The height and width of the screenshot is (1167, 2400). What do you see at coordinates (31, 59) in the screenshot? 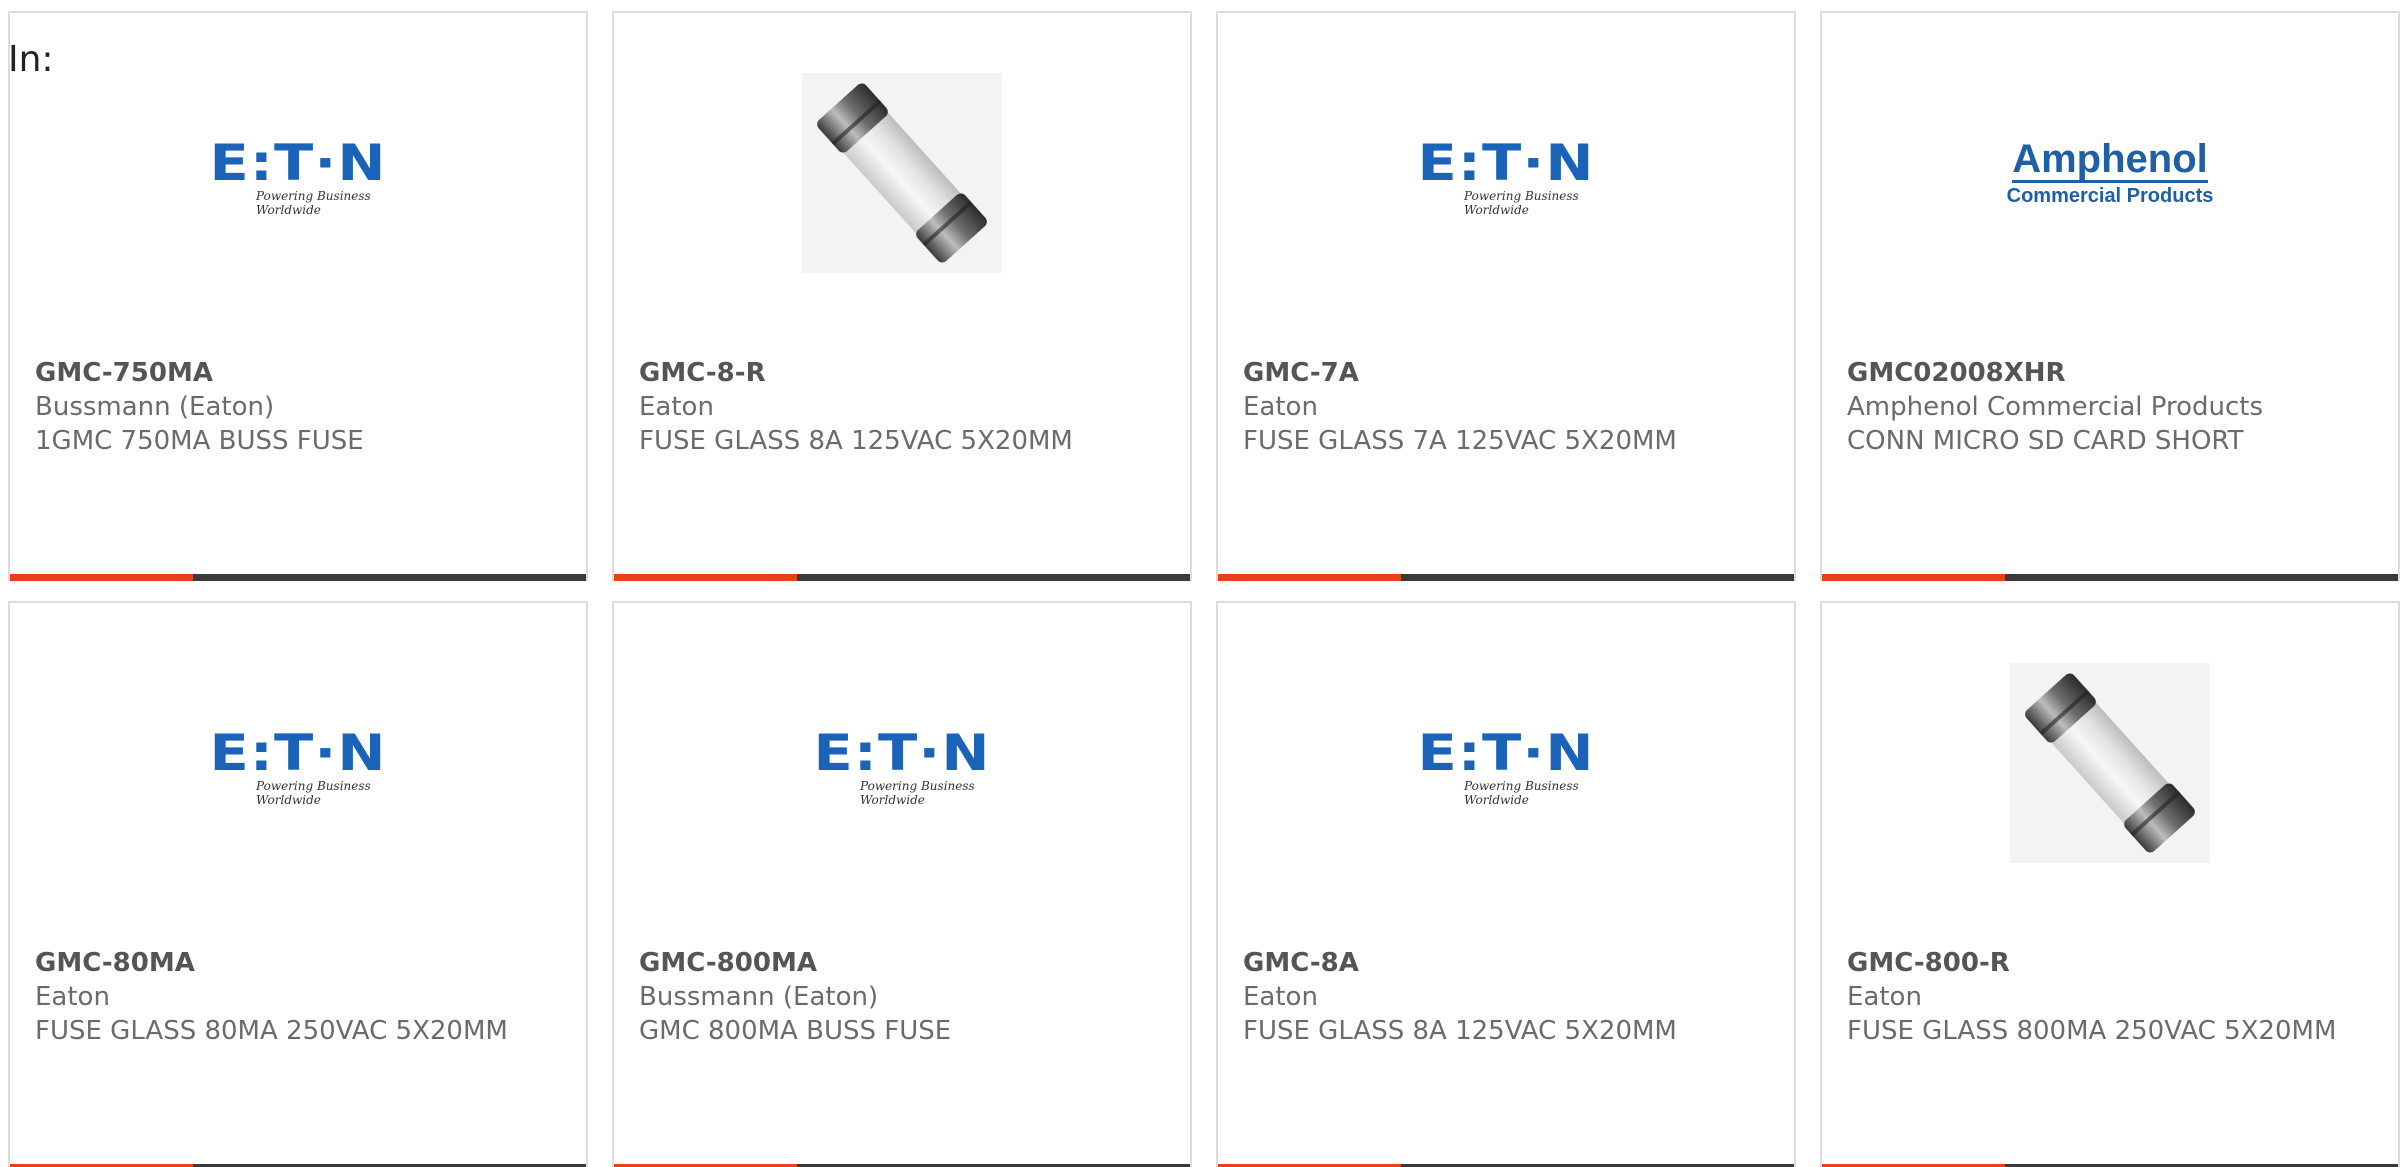
I see `filter-label: In:` at bounding box center [31, 59].